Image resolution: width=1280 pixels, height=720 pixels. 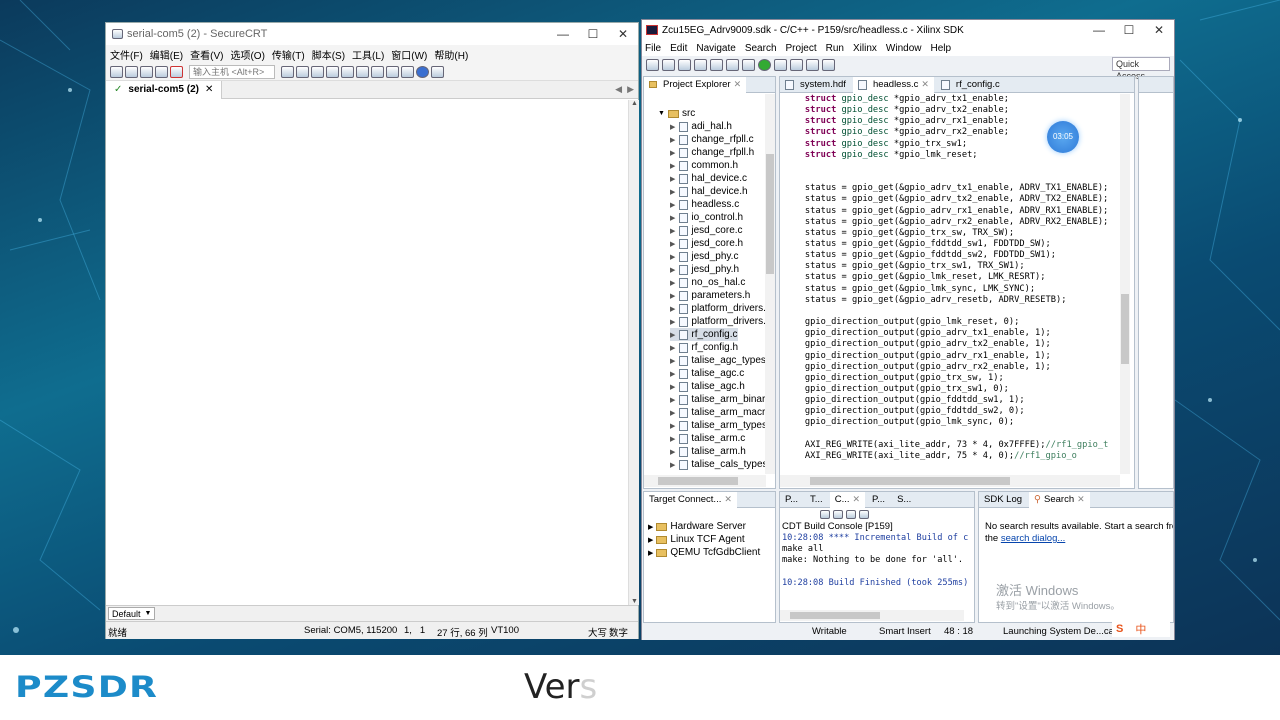 I want to click on console-hscrollbar, so click(x=872, y=615).